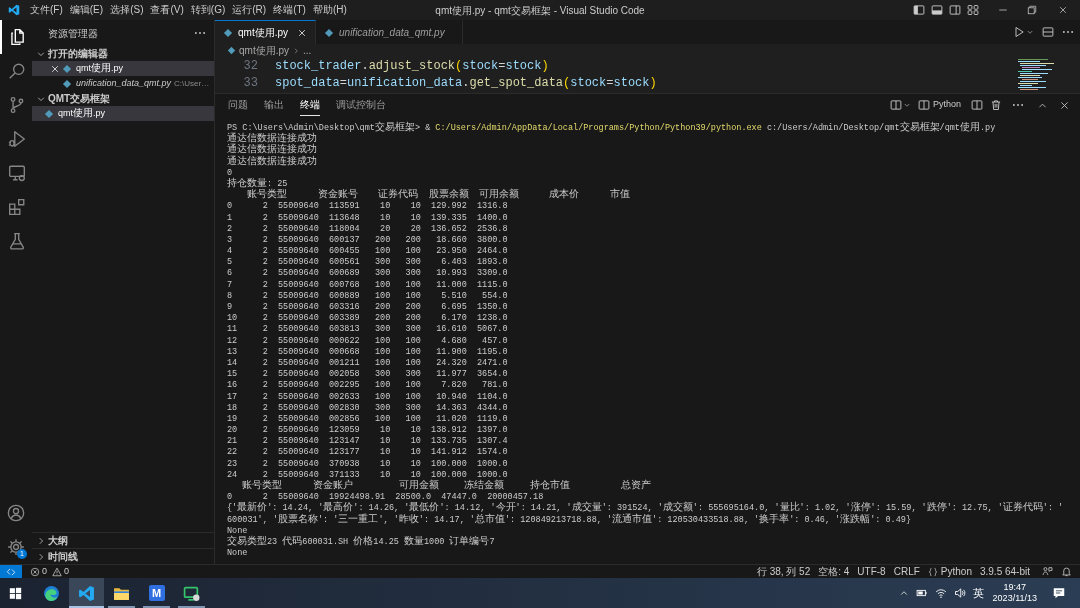  What do you see at coordinates (996, 105) in the screenshot?
I see `trash-icon` at bounding box center [996, 105].